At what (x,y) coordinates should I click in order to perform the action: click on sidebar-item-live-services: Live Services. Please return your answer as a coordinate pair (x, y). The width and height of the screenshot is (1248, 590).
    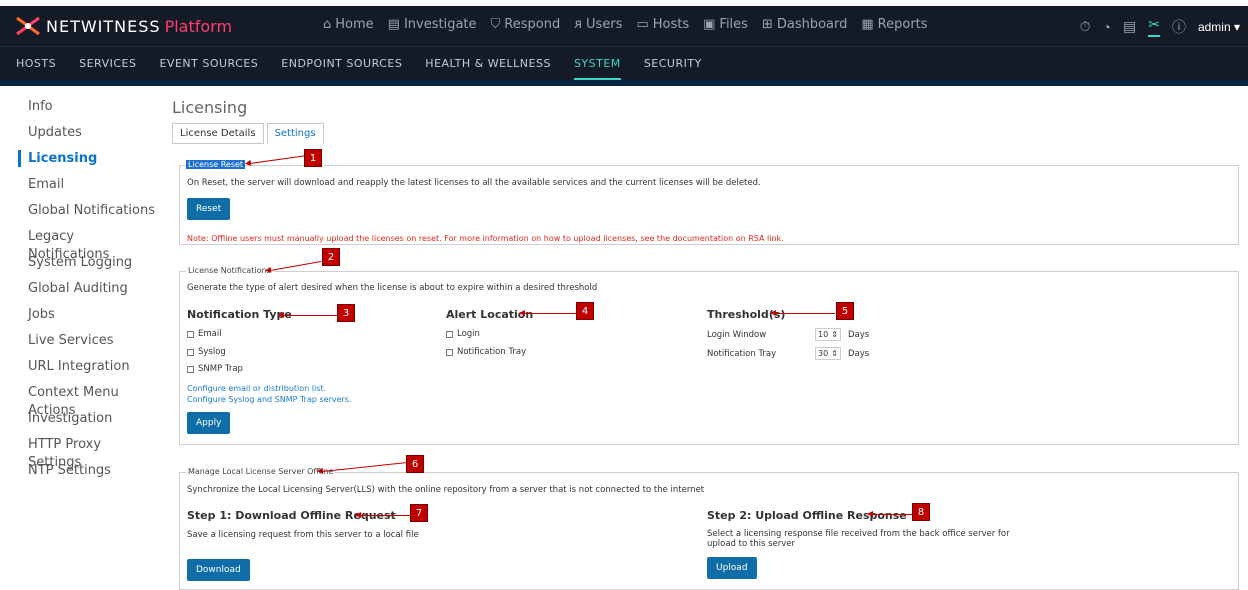
    Looking at the image, I should click on (88, 345).